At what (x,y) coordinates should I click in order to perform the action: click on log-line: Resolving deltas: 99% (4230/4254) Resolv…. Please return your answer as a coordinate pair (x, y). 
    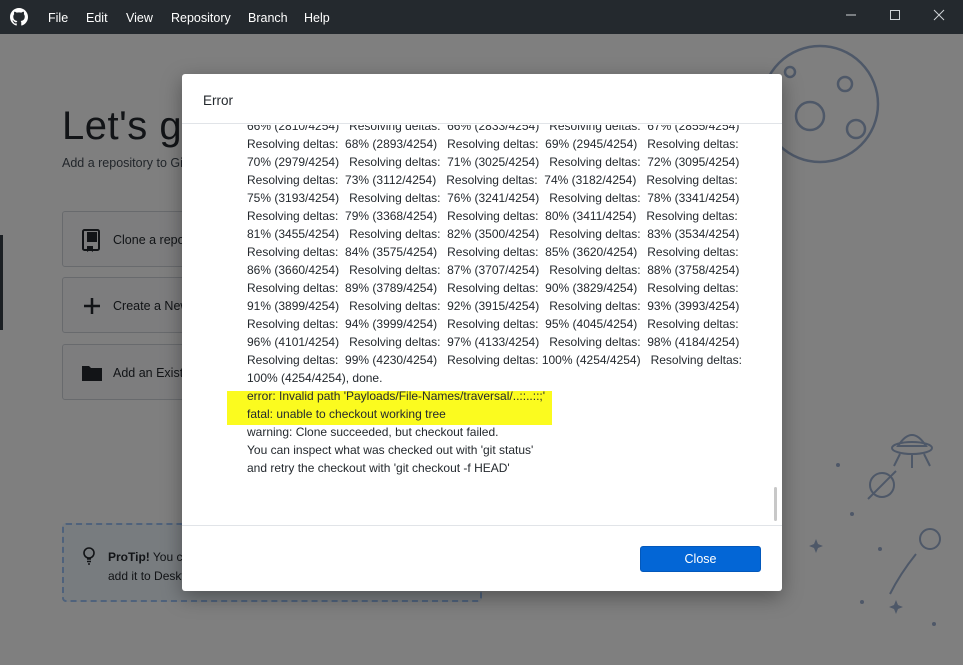
    Looking at the image, I should click on (494, 360).